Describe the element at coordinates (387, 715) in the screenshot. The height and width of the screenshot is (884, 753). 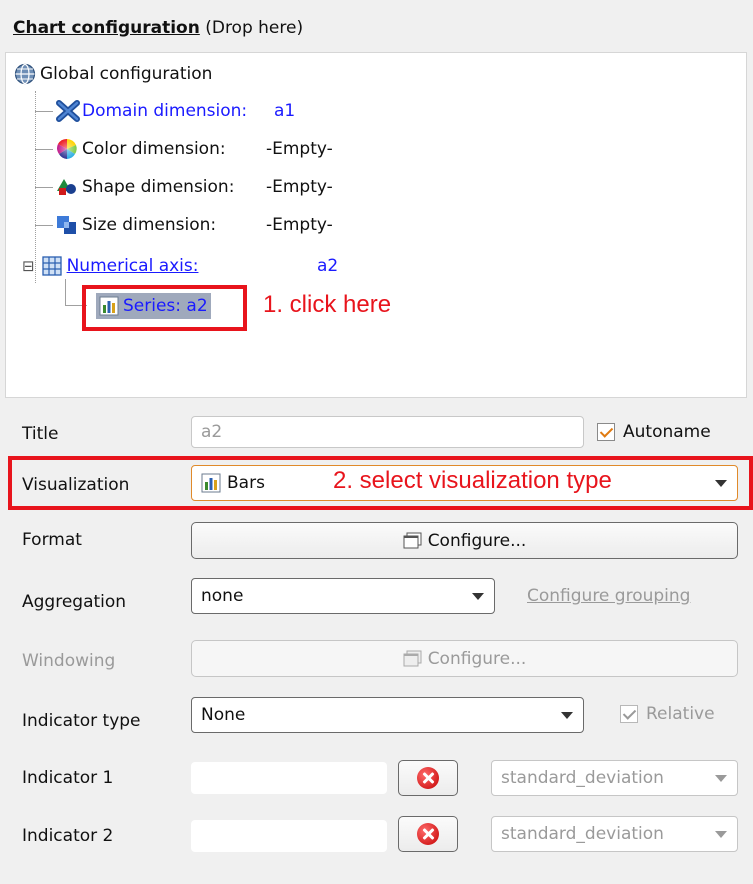
I see `indicator-type-select: None` at that location.